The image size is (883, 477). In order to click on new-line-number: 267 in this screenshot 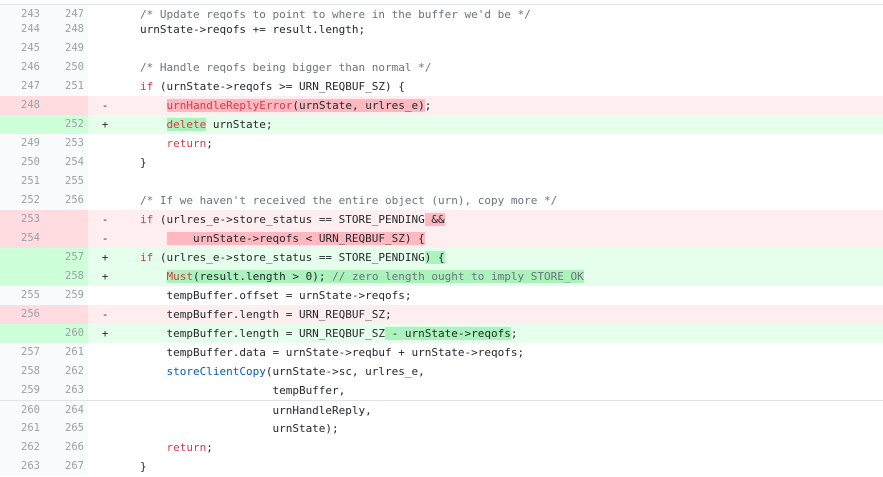, I will do `click(64, 466)`.